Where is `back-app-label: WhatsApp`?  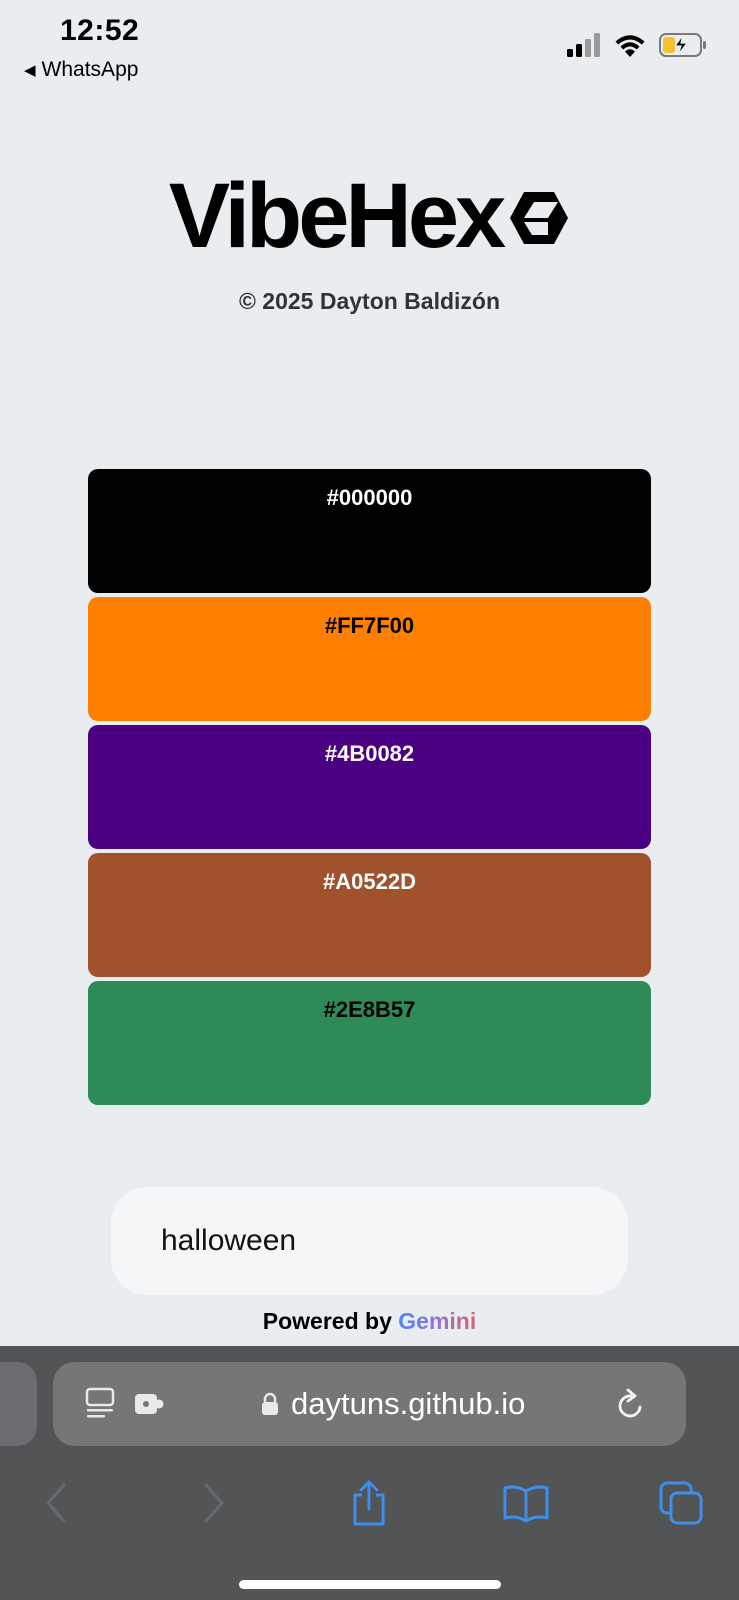
back-app-label: WhatsApp is located at coordinates (90, 69).